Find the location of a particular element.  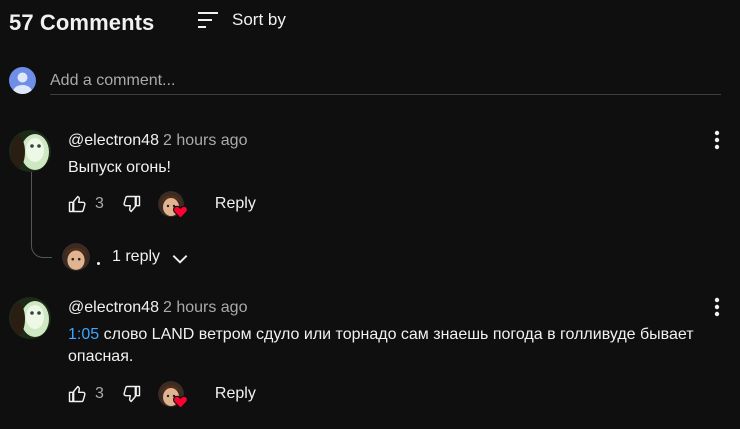

sort-by-button: Sort by is located at coordinates (241, 20).